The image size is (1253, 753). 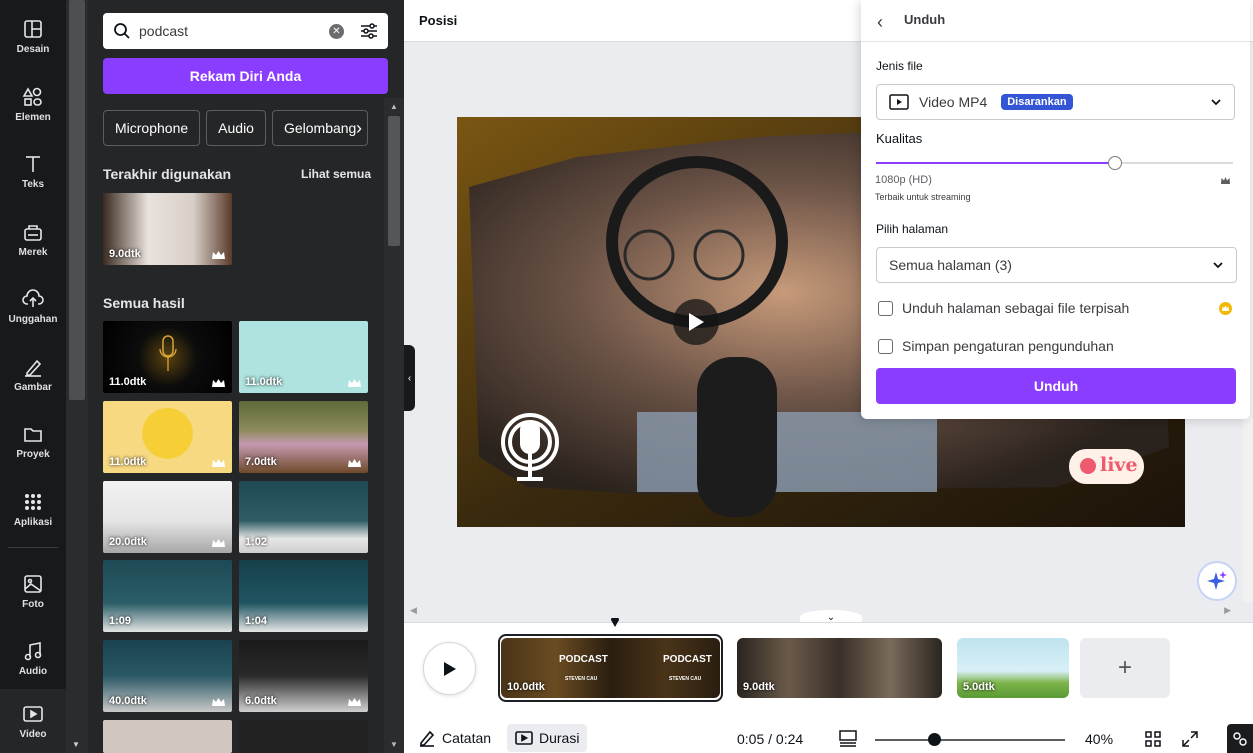 I want to click on quality-slider-knob, so click(x=1115, y=163).